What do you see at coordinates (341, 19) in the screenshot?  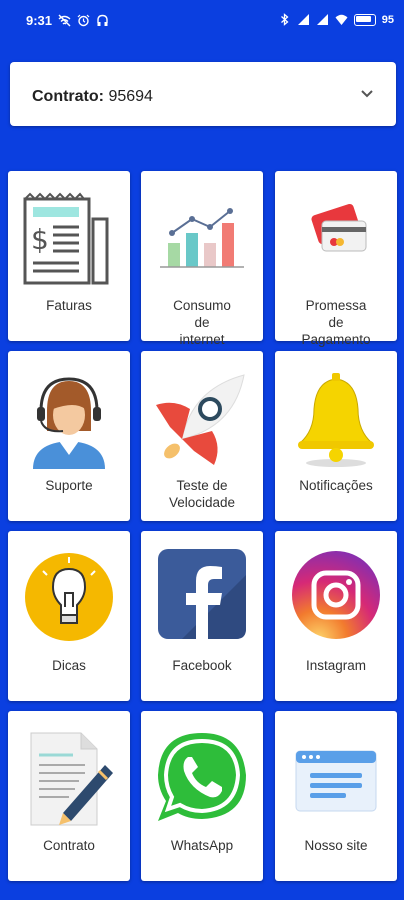 I see `wifi-icon` at bounding box center [341, 19].